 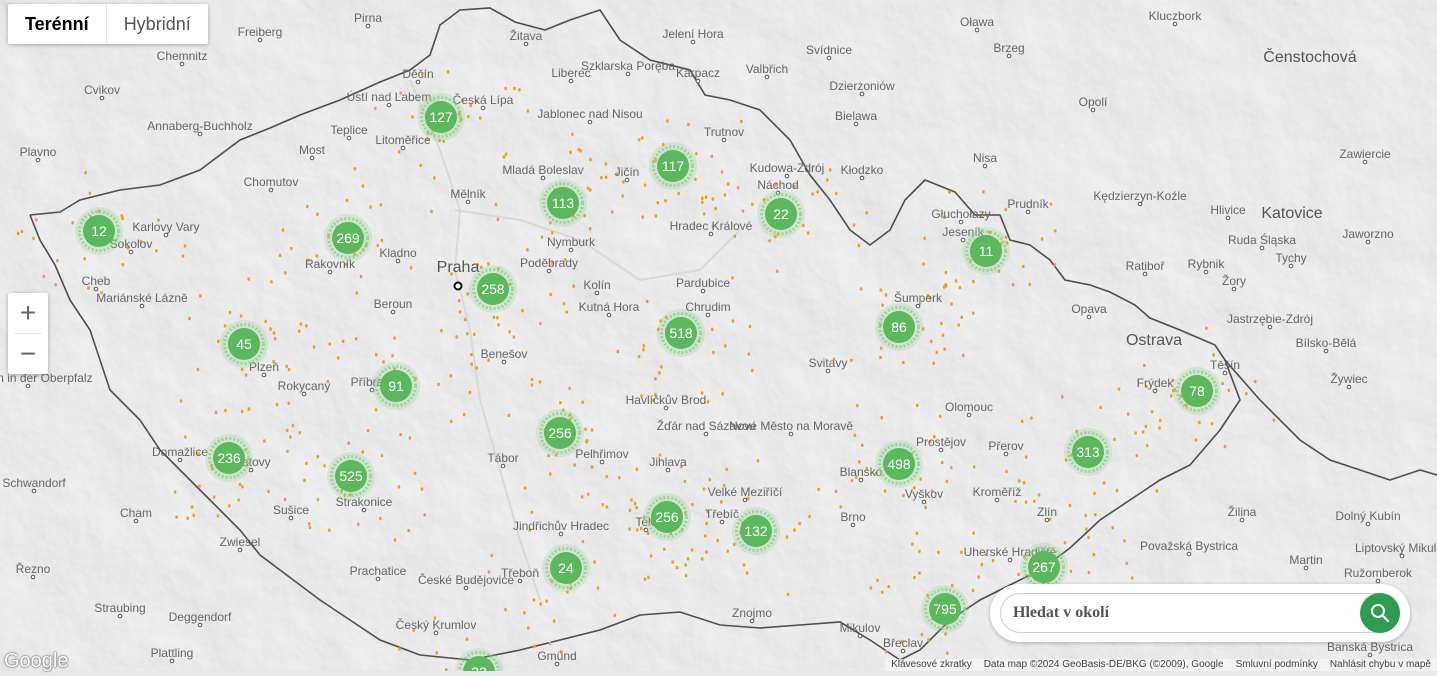 What do you see at coordinates (396, 386) in the screenshot?
I see `cluster-marker: 91` at bounding box center [396, 386].